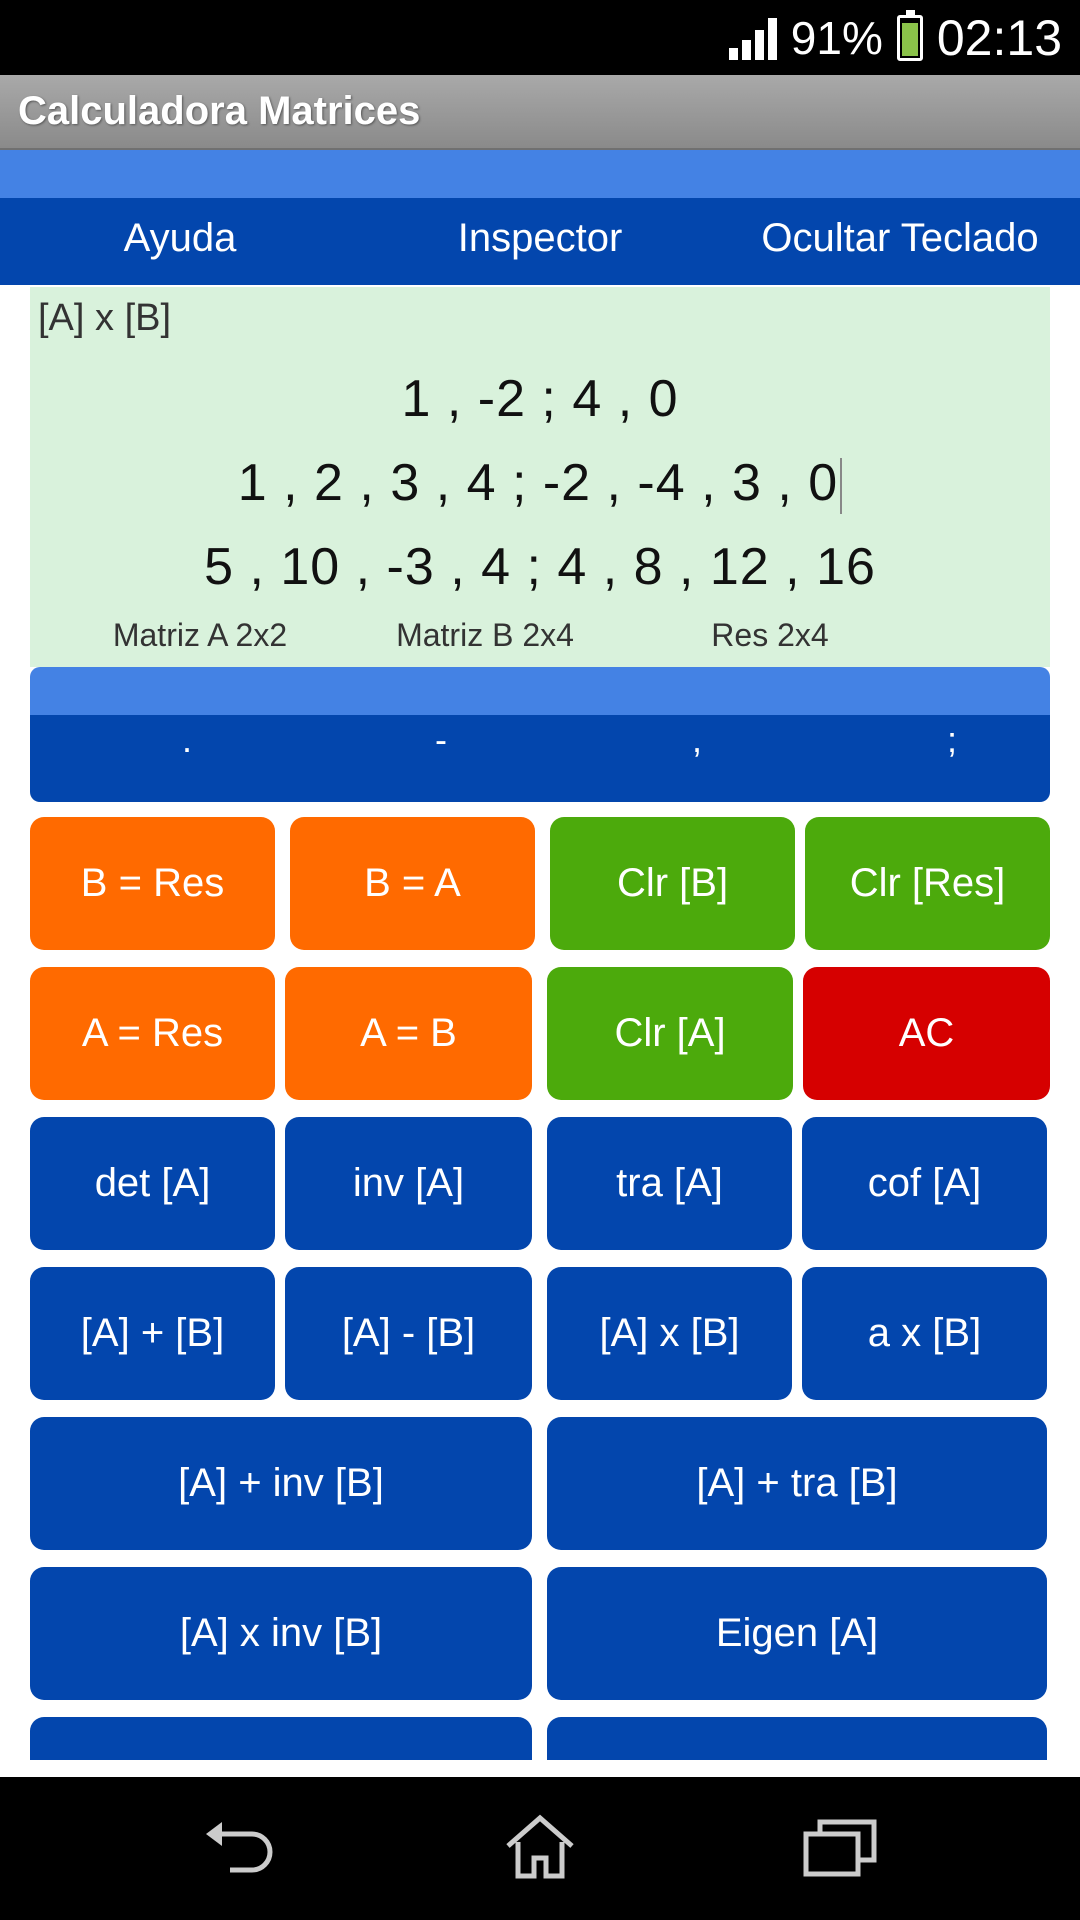 The width and height of the screenshot is (1080, 1920). What do you see at coordinates (485, 635) in the screenshot?
I see `dim-b-label: Matriz B 2x4` at bounding box center [485, 635].